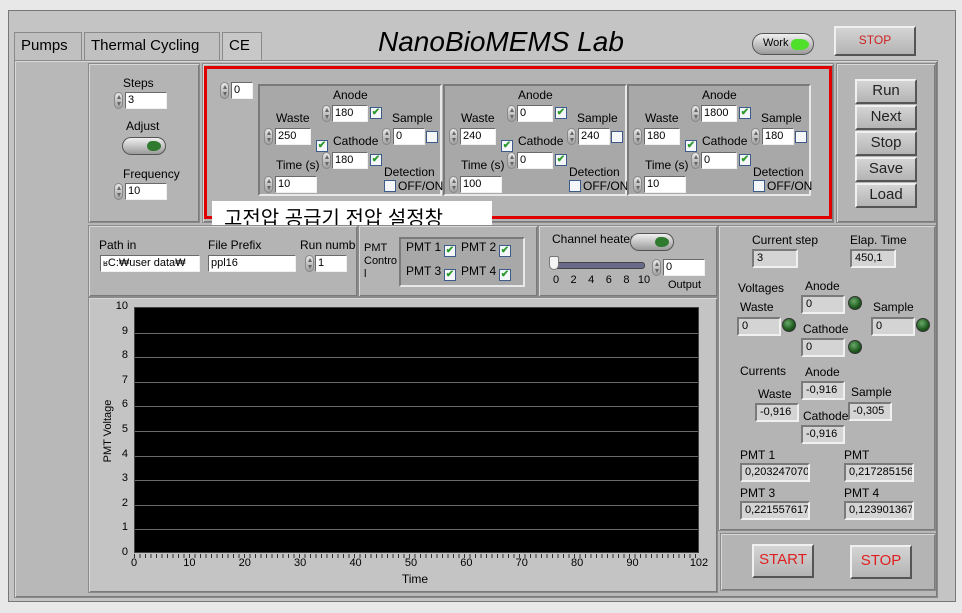 This screenshot has height=613, width=962. I want to click on slider-tick-label: 4, so click(591, 280).